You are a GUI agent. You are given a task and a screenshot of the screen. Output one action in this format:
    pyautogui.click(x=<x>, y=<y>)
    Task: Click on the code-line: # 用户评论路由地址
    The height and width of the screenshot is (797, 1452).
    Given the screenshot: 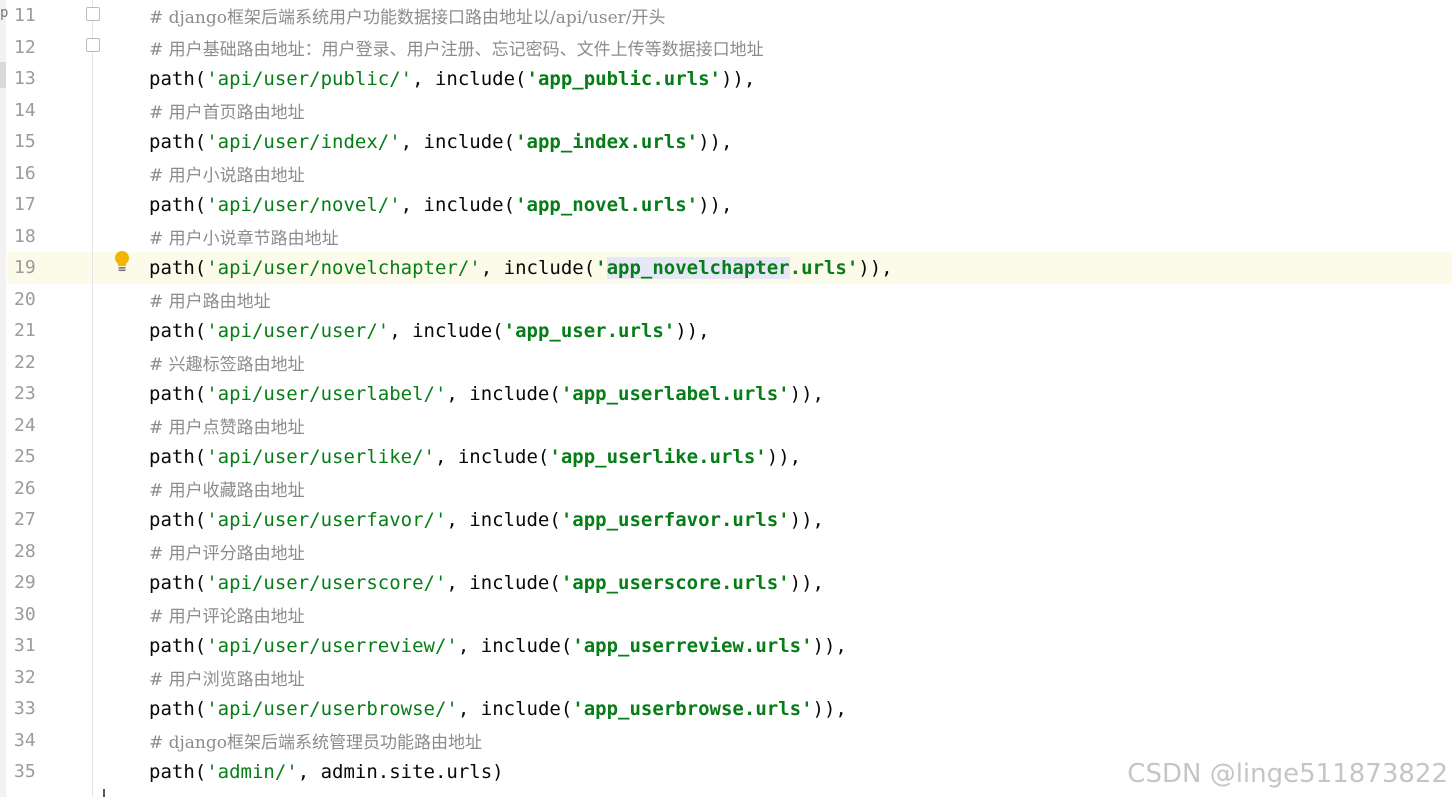 What is the action you would take?
    pyautogui.click(x=772, y=615)
    